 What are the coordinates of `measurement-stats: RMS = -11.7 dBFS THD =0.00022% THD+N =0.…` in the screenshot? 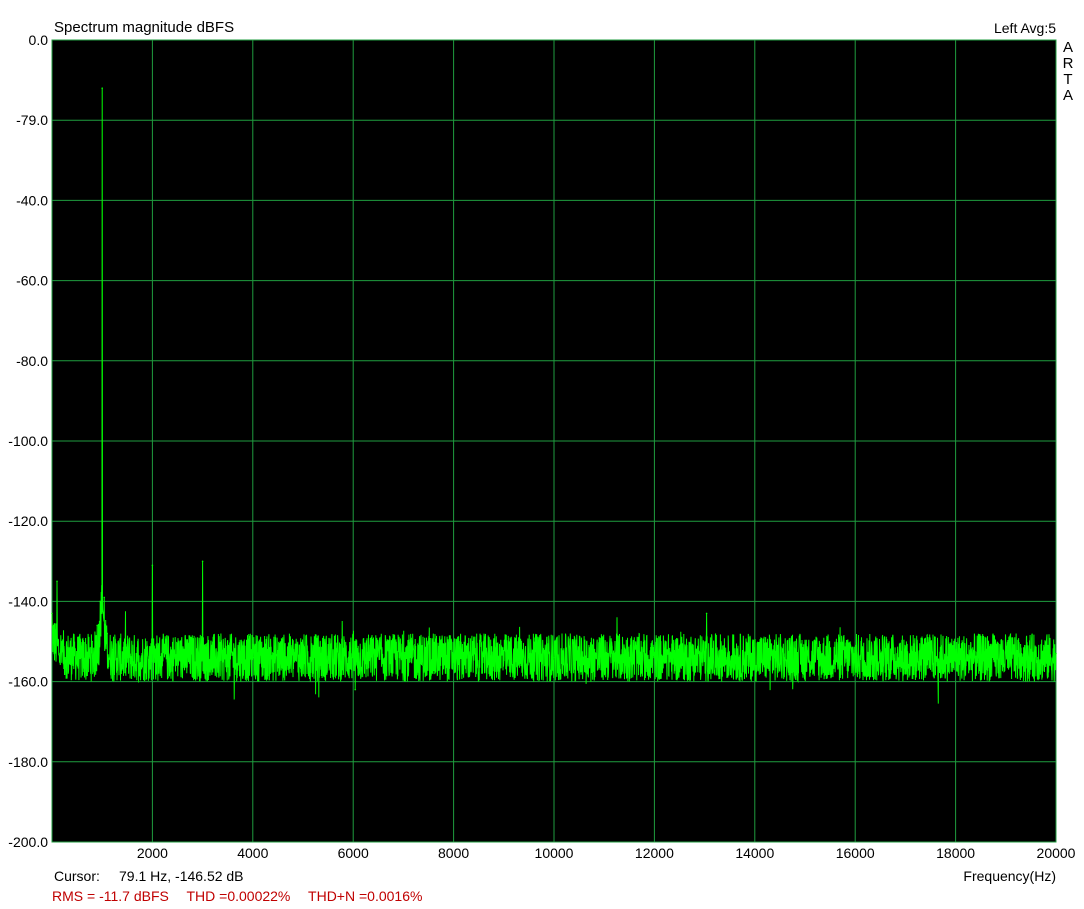 It's located at (244, 896).